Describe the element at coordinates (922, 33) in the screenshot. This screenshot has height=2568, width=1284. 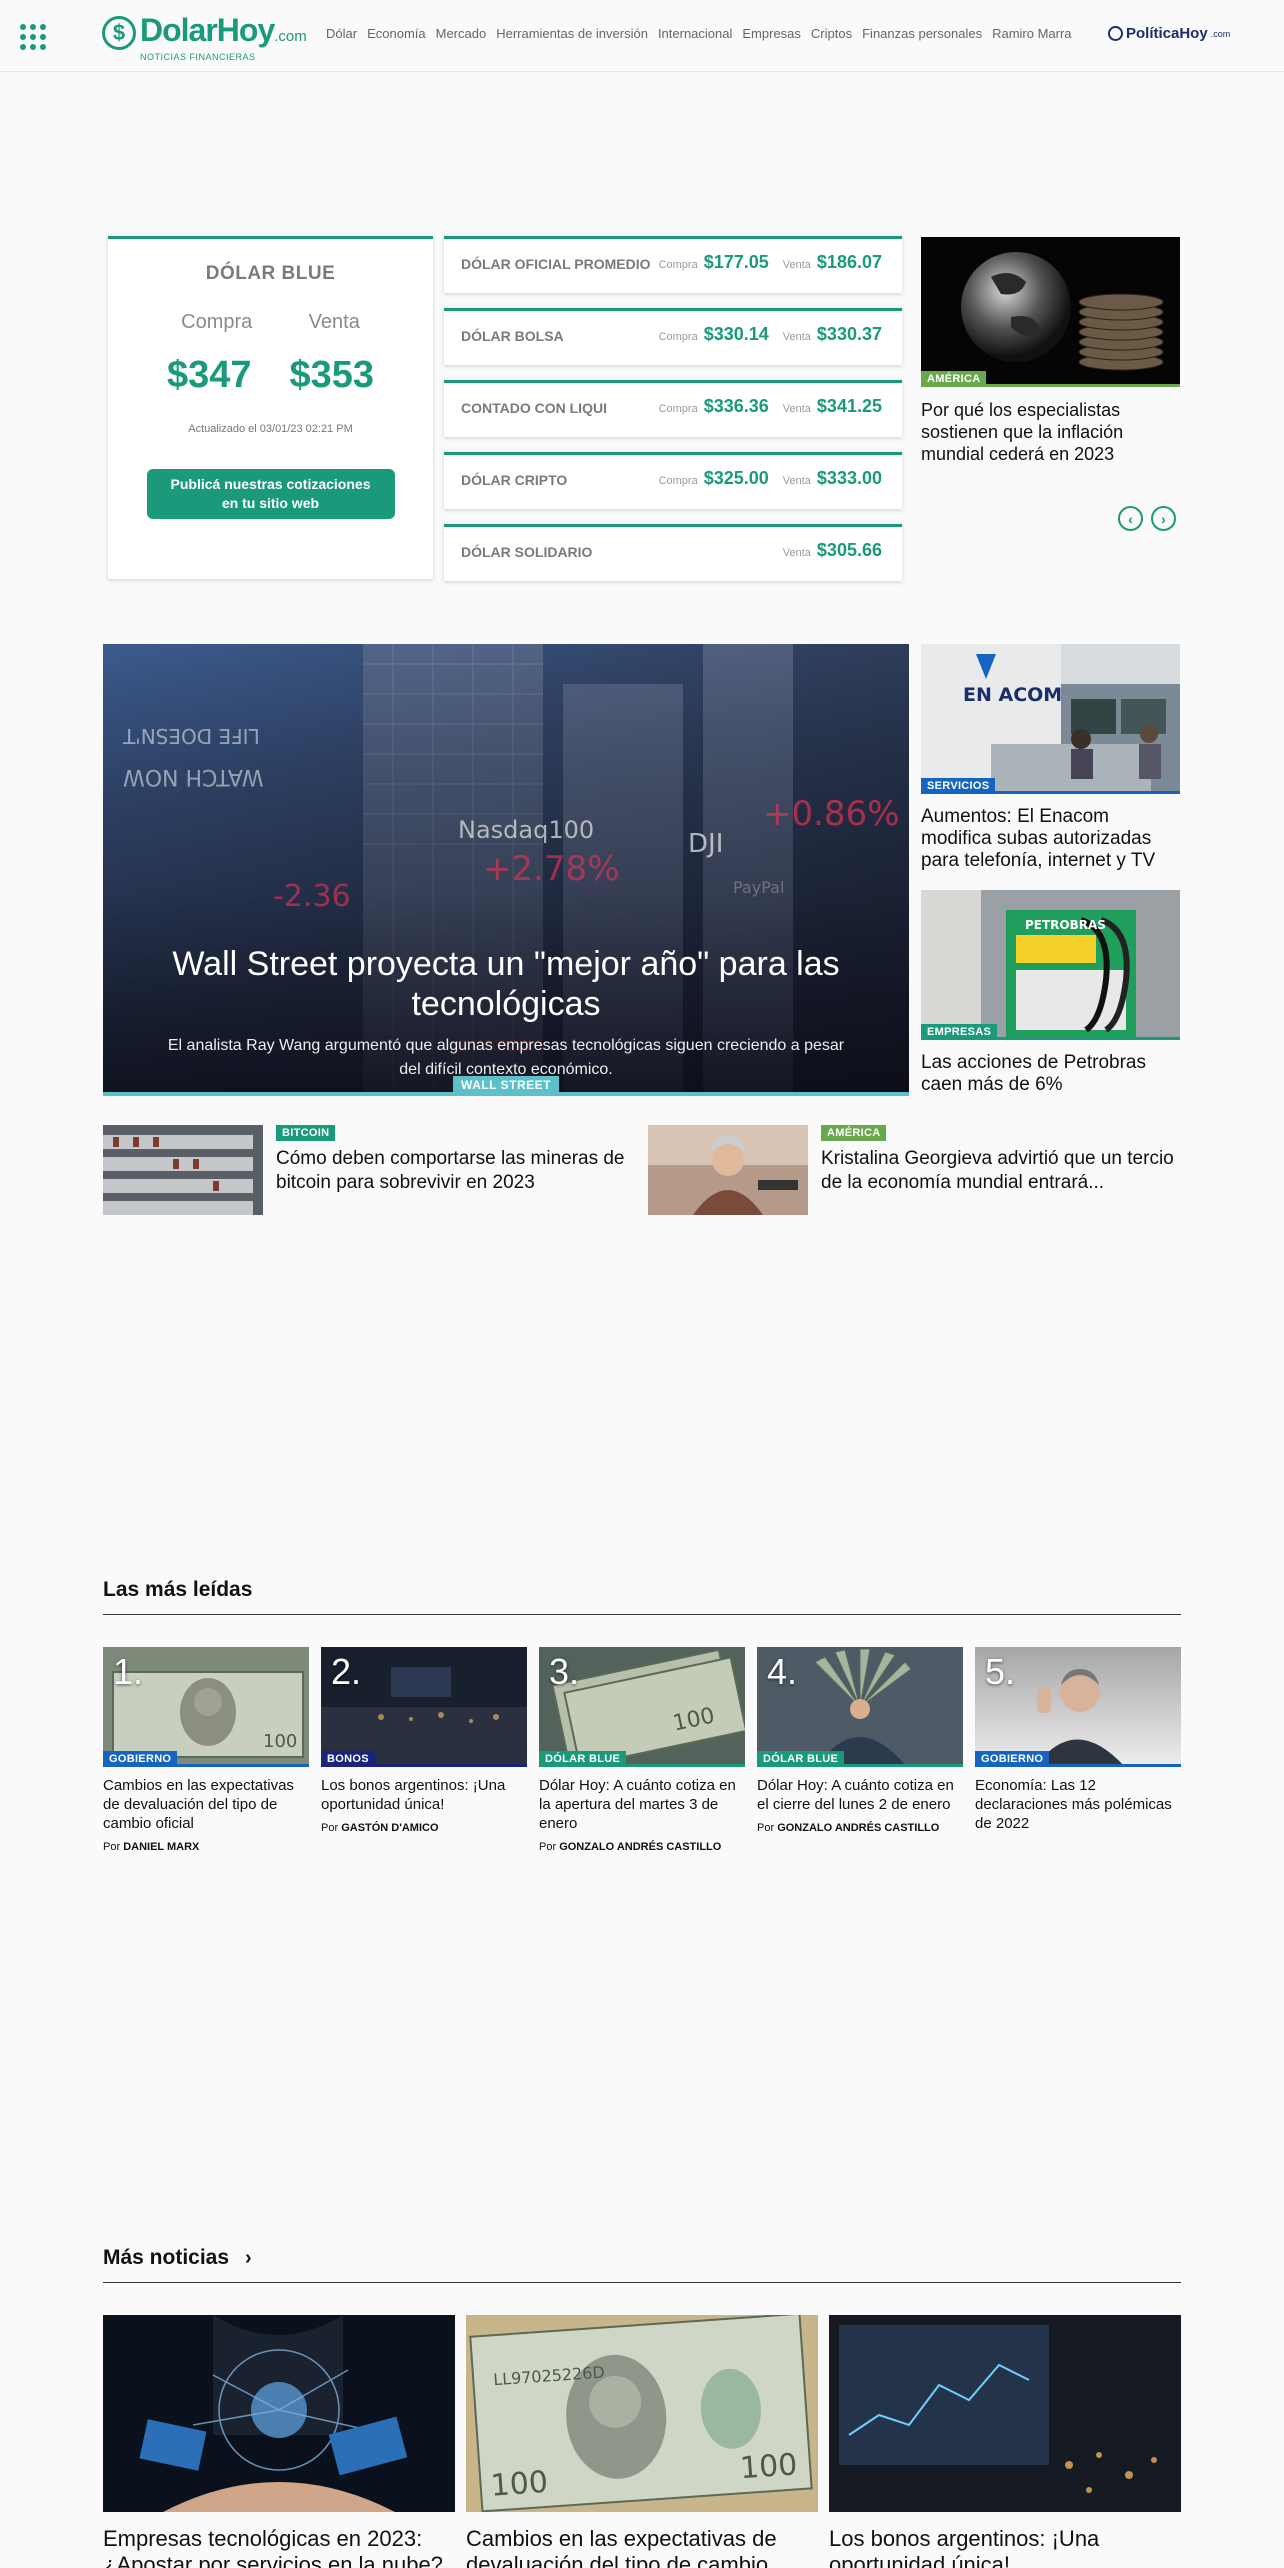
I see `nav-item-finanzas: Finanzas personales` at that location.